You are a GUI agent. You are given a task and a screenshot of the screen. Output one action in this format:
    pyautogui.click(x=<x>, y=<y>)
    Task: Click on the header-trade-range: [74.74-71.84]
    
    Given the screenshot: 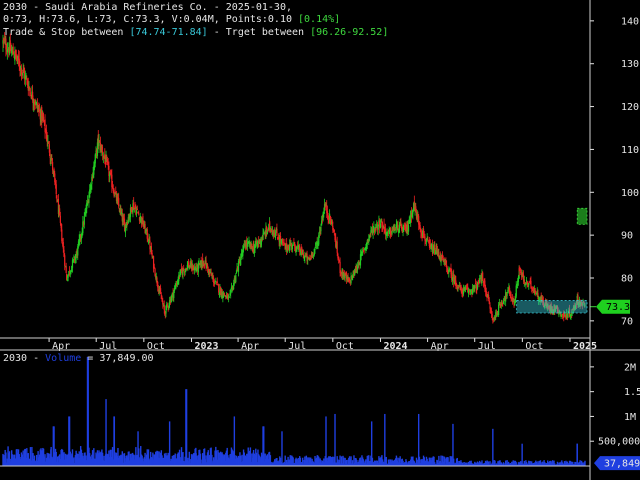 What is the action you would take?
    pyautogui.click(x=168, y=32)
    